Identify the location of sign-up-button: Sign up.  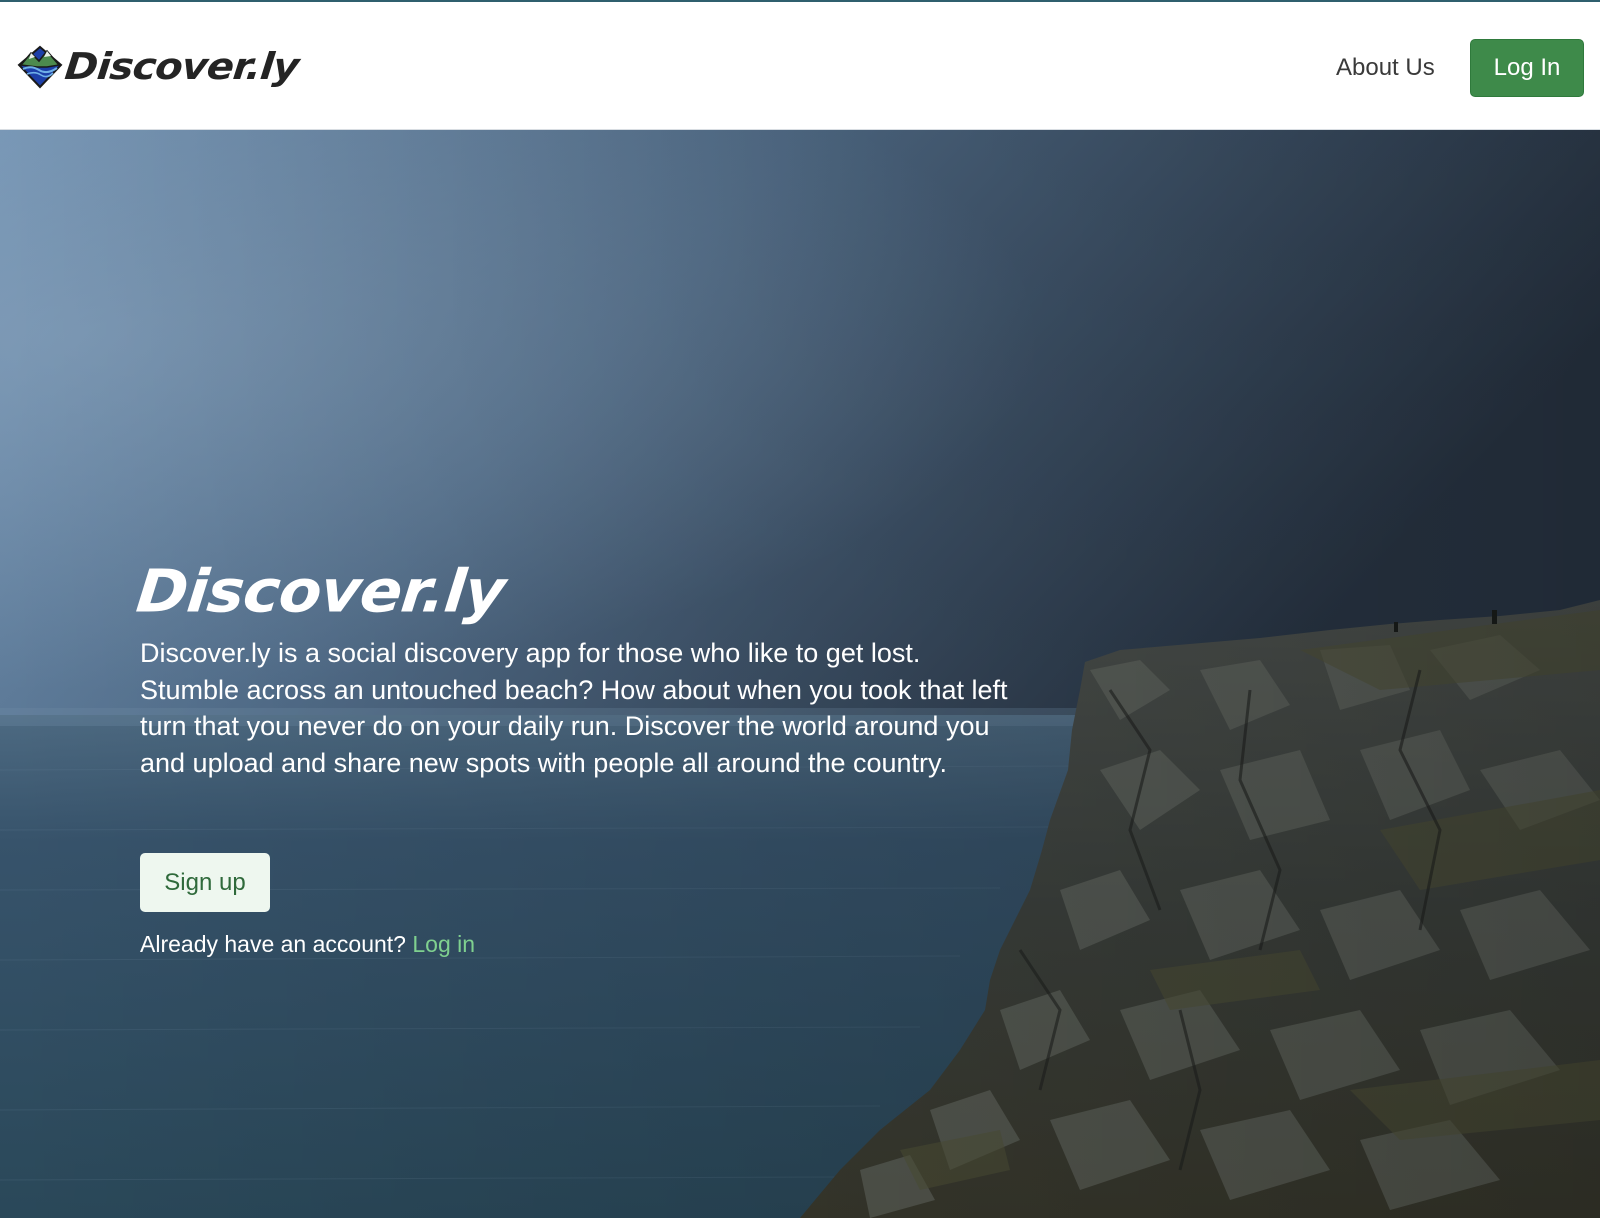
(205, 882).